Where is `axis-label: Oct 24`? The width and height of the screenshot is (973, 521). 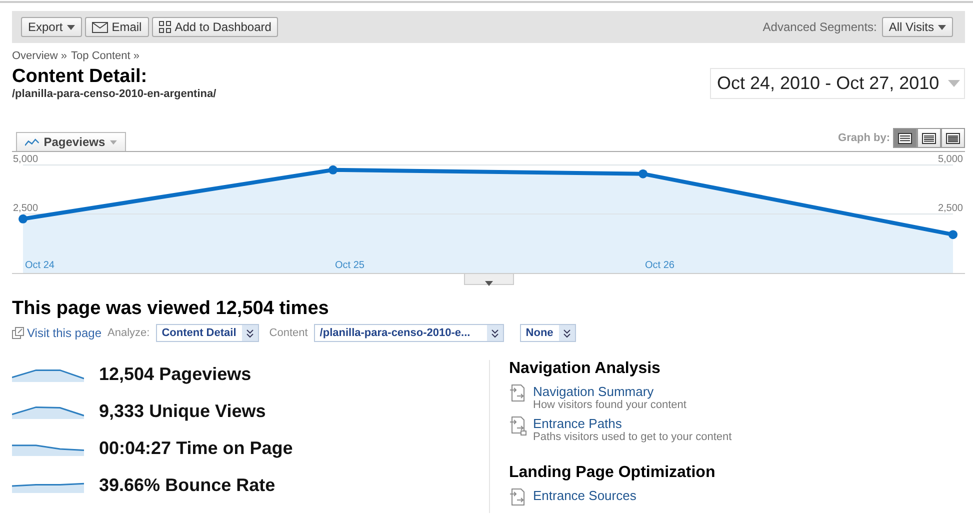
axis-label: Oct 24 is located at coordinates (39, 265).